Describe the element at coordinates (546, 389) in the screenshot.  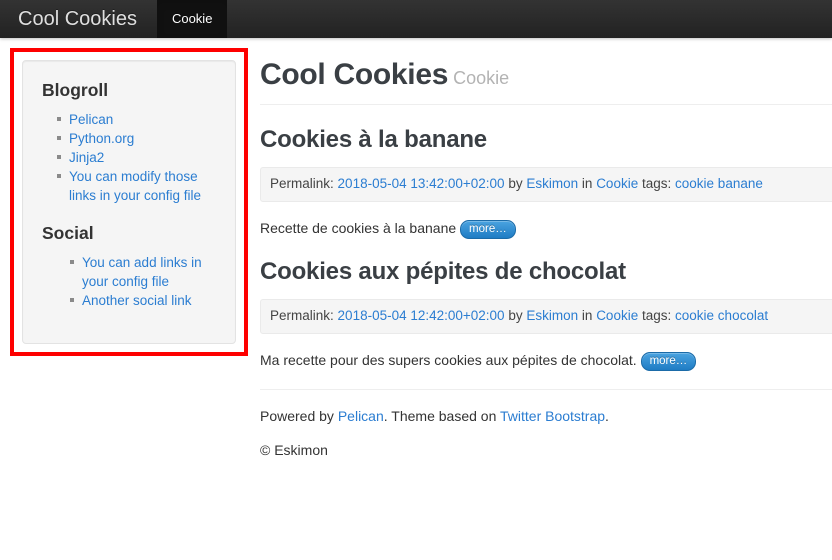
I see `footer-divider` at that location.